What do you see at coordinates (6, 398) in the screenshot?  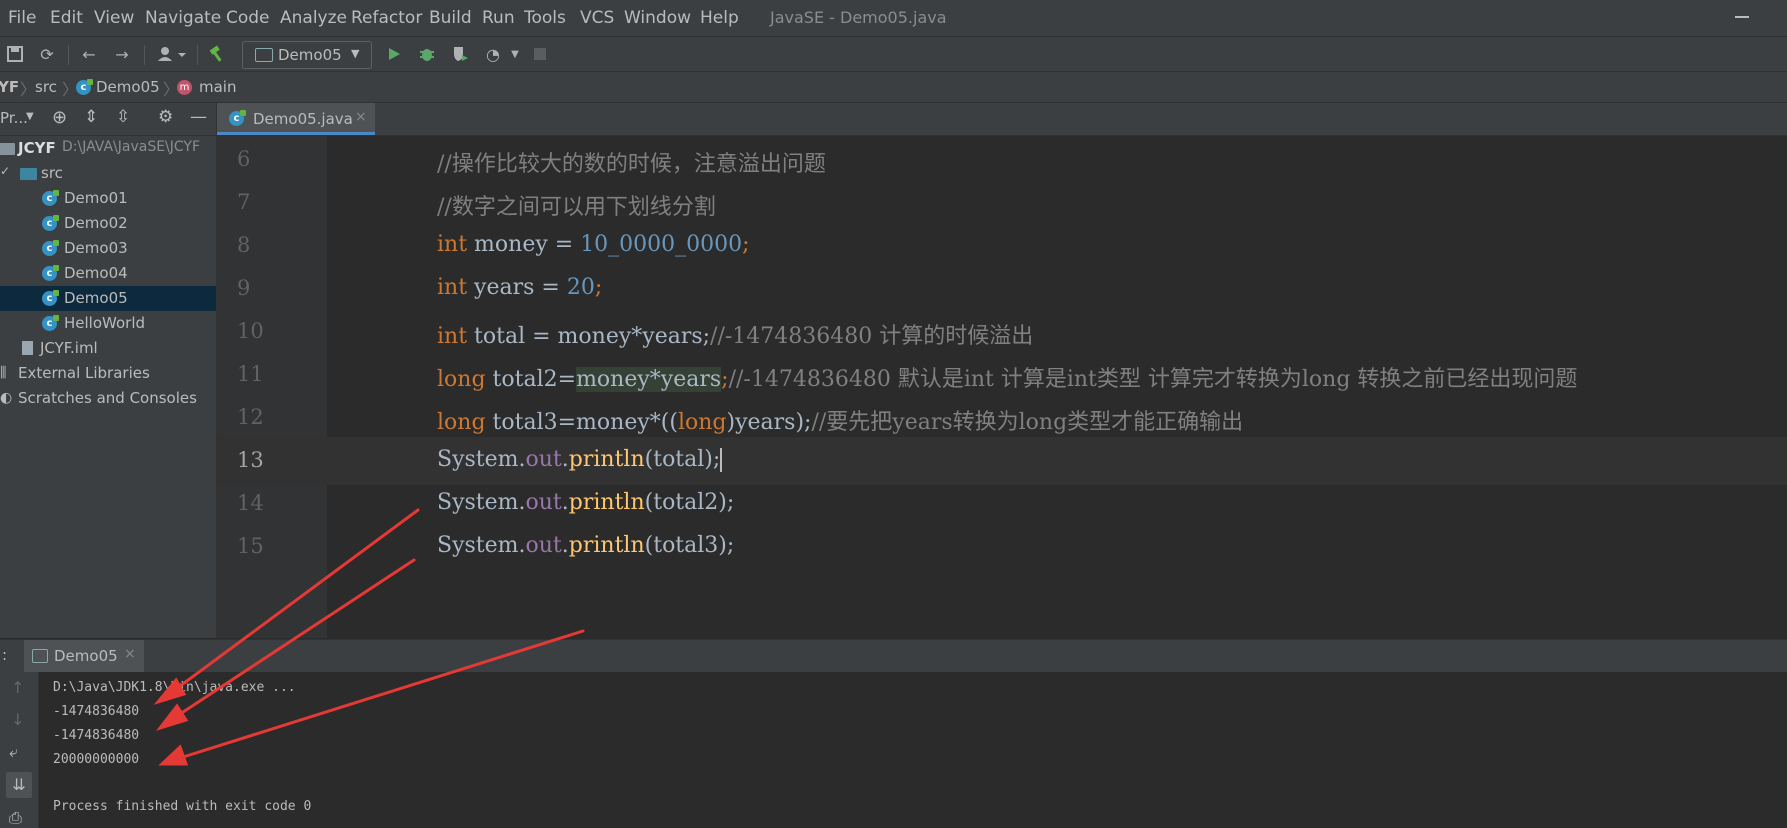 I see `scratches-icon: ◐` at bounding box center [6, 398].